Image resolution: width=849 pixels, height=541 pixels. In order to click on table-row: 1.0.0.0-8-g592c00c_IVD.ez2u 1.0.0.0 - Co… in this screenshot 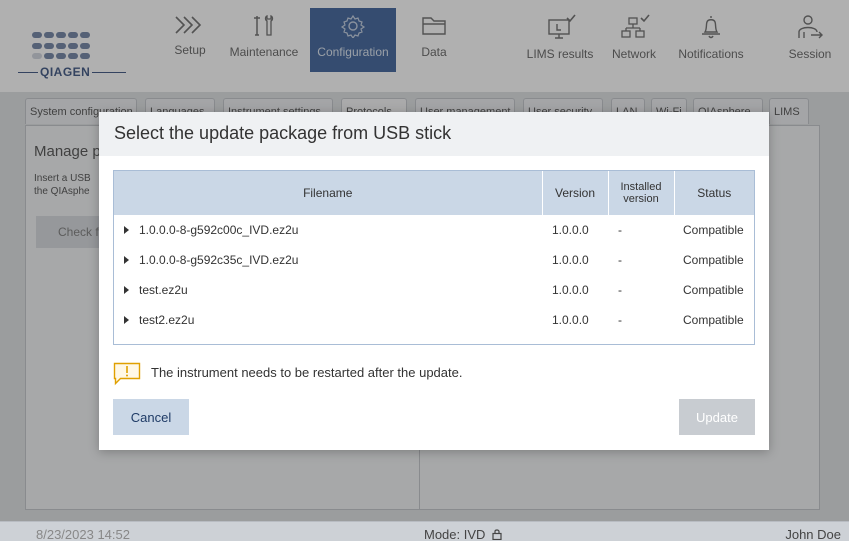, I will do `click(434, 230)`.